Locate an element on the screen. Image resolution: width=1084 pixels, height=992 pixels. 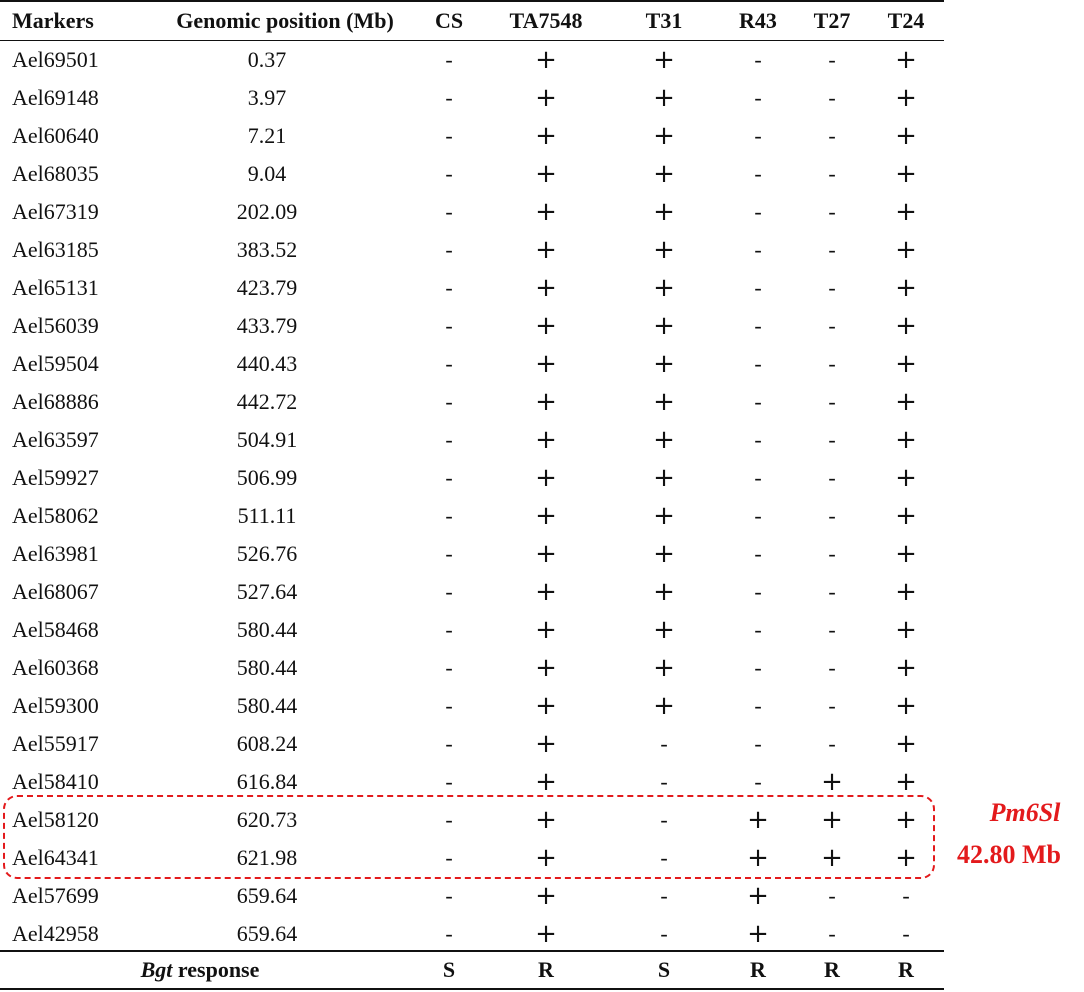
table-row: Ael63981 526.76 - + + - - + is located at coordinates (472, 554).